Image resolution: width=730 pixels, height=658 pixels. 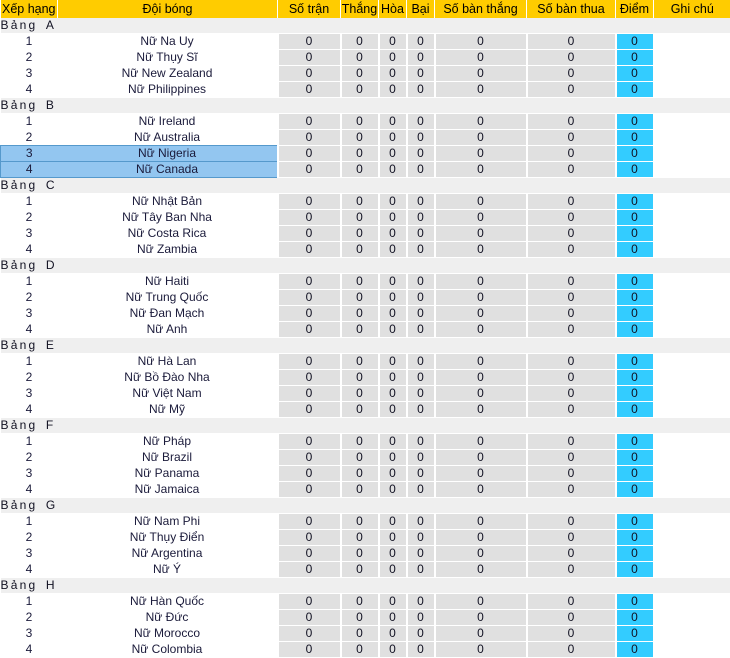 I want to click on table-row: 3Nữ Đan Mạch0000000, so click(x=365, y=314).